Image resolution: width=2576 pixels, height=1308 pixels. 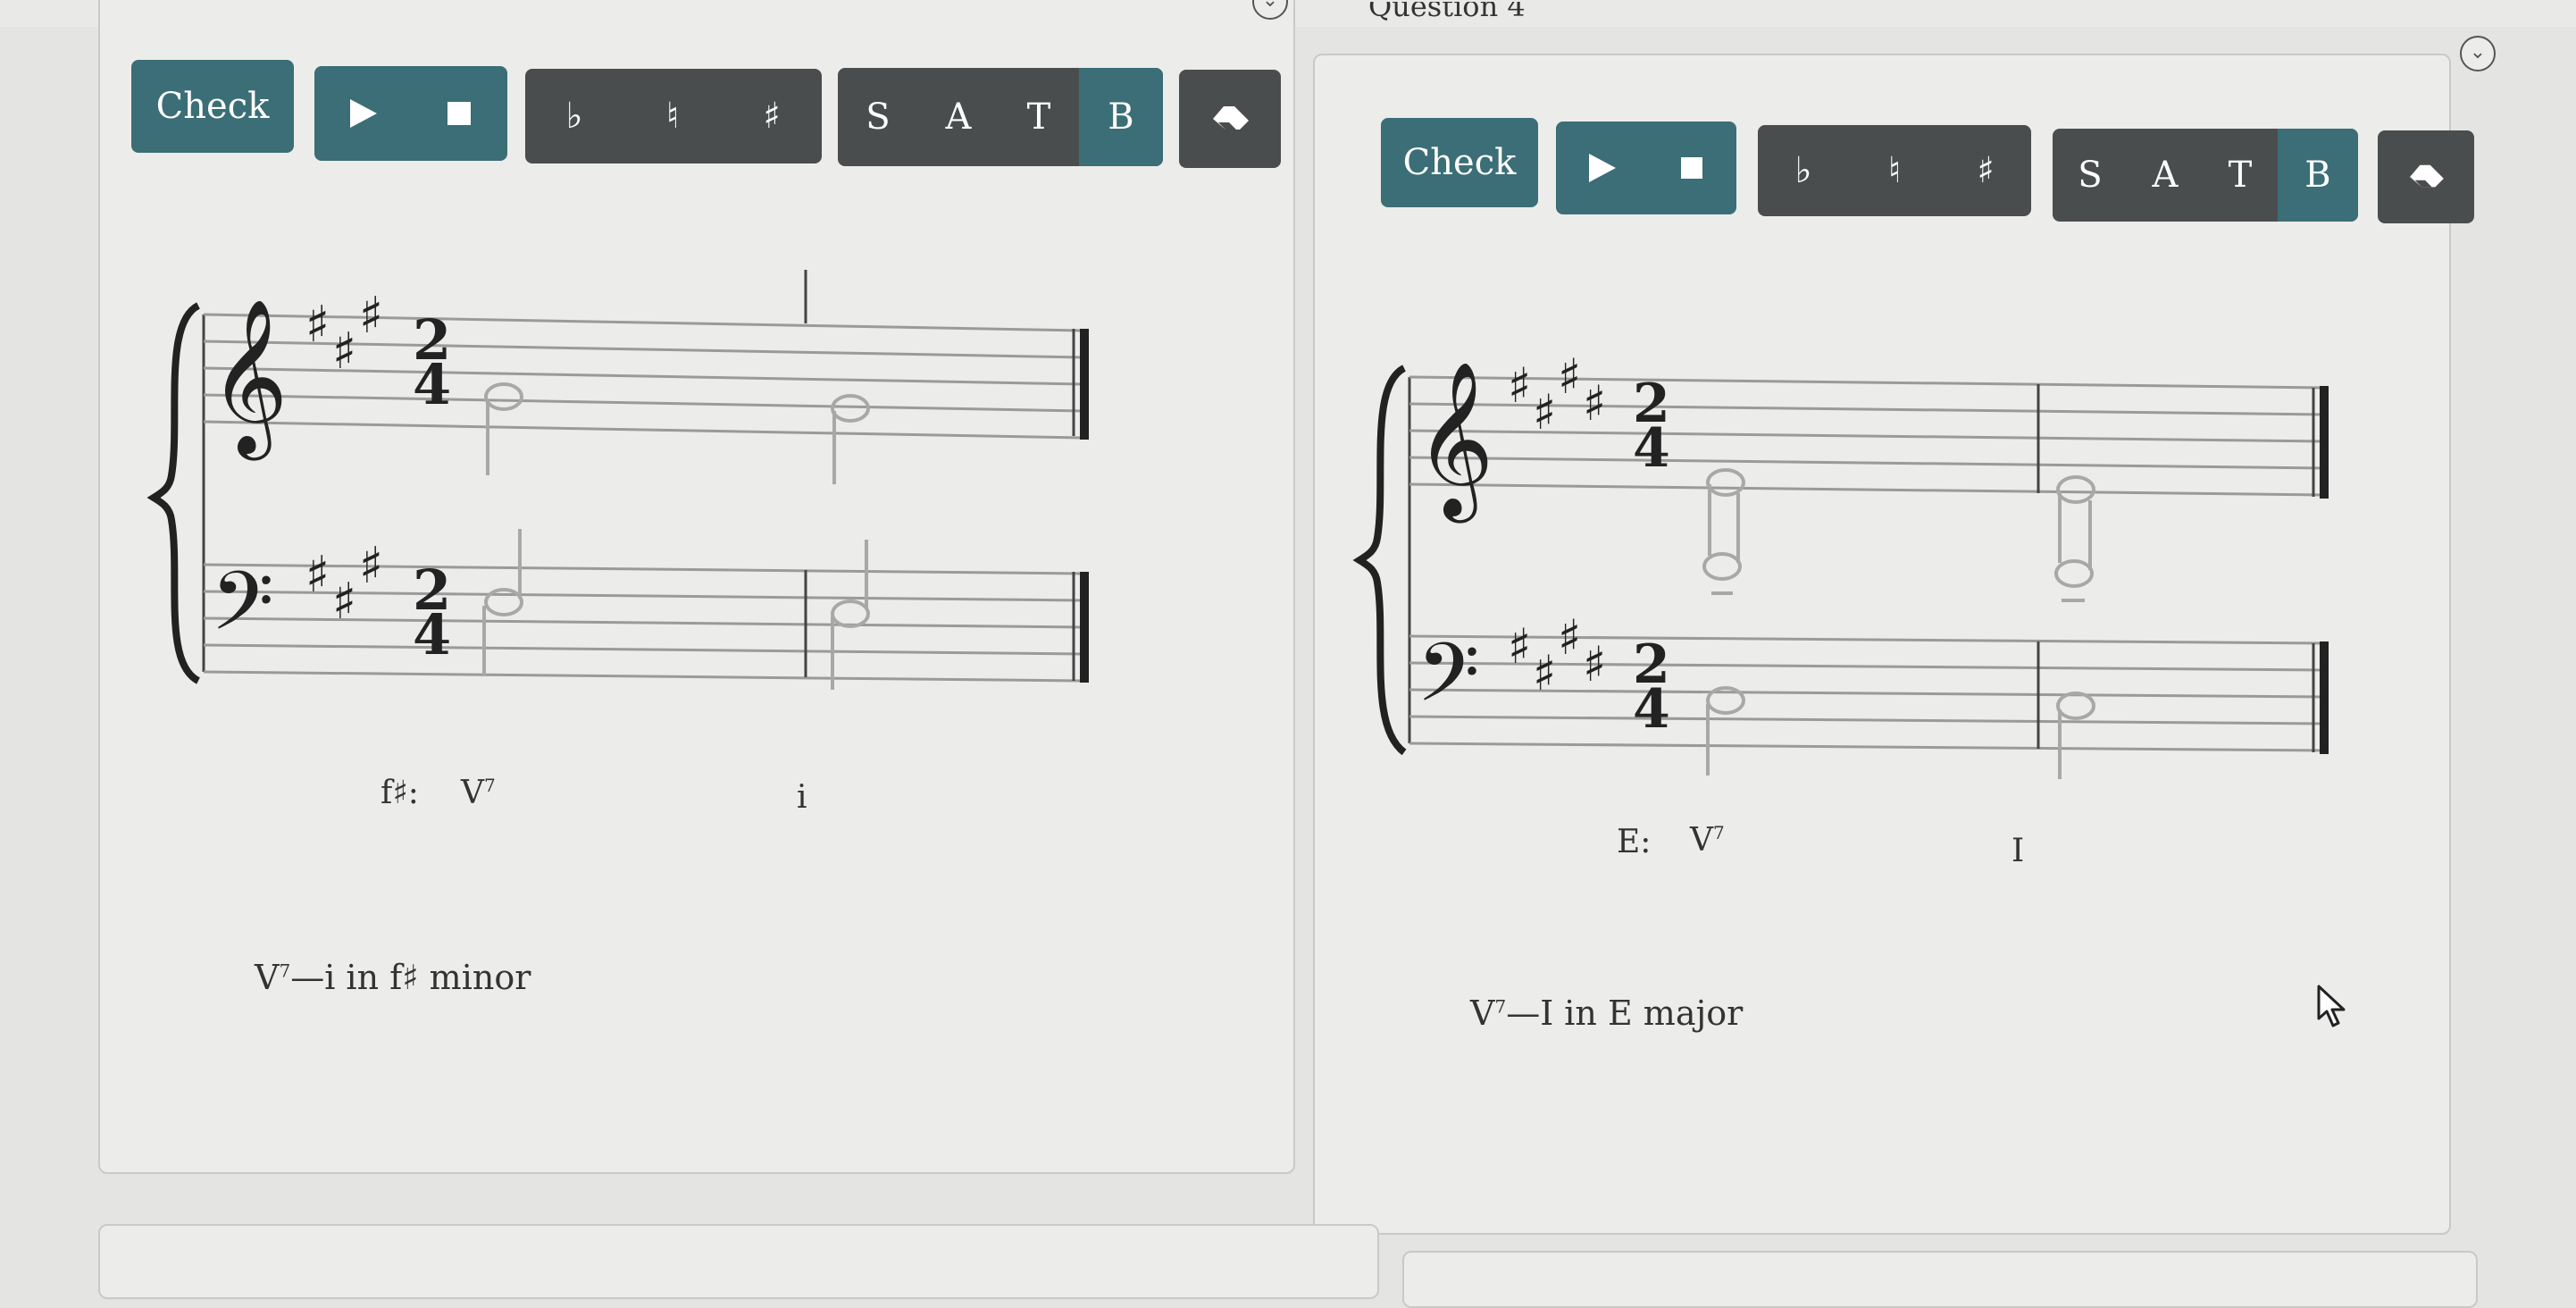 I want to click on placeholder-notes, so click(x=1899, y=623).